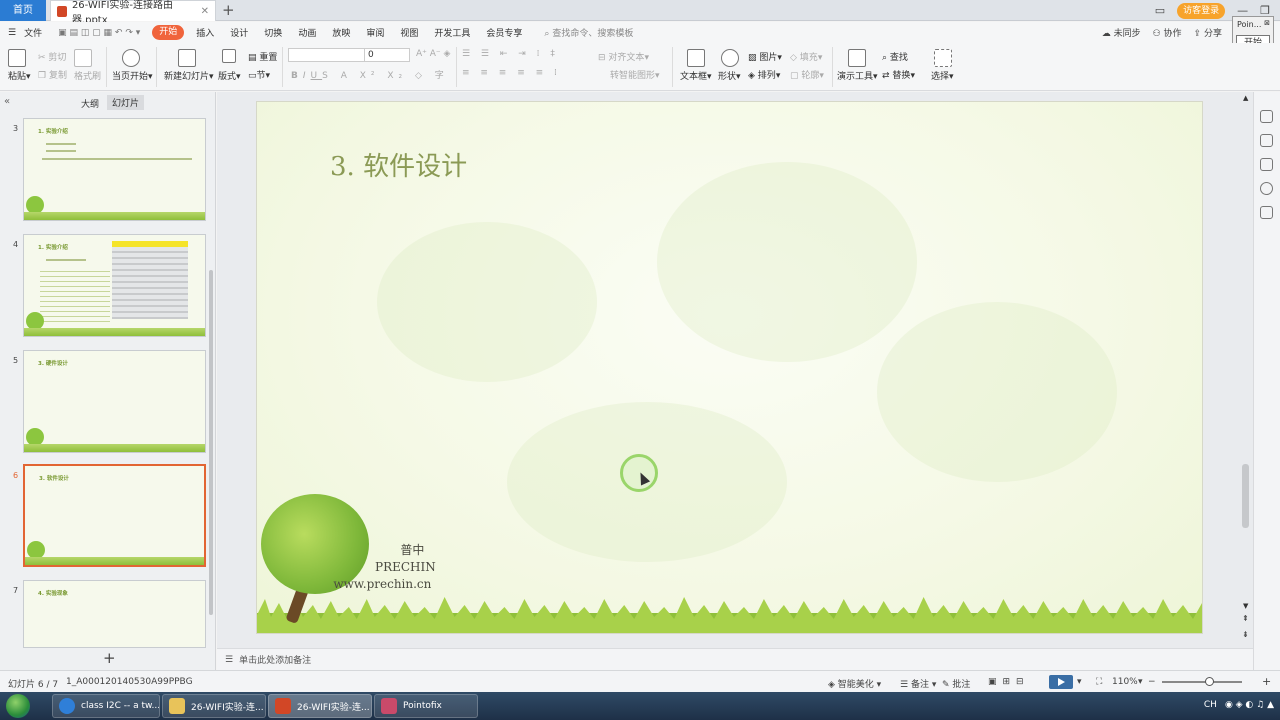 The height and width of the screenshot is (720, 1280). I want to click on fit-window-icon: ⛶, so click(1099, 682).